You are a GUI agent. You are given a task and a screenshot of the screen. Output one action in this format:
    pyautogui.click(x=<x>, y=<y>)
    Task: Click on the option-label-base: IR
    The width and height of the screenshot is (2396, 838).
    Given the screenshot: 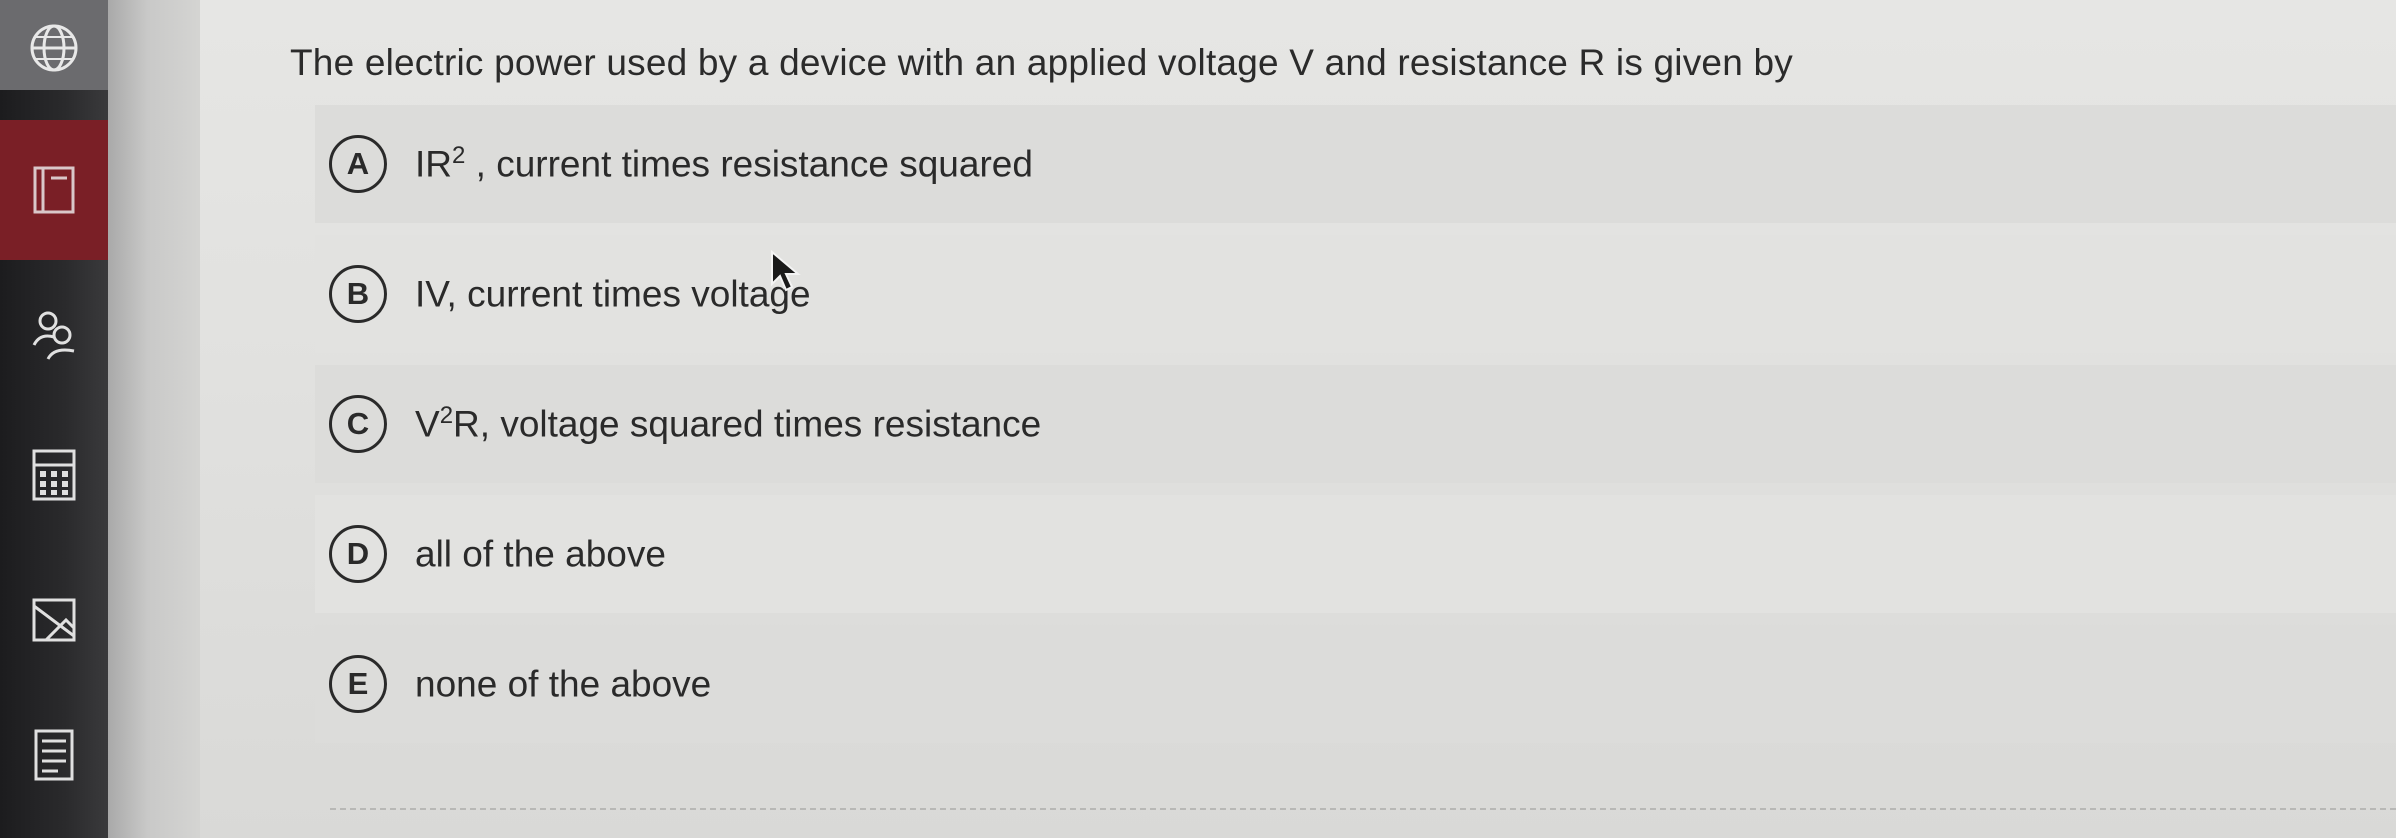 What is the action you would take?
    pyautogui.click(x=433, y=164)
    